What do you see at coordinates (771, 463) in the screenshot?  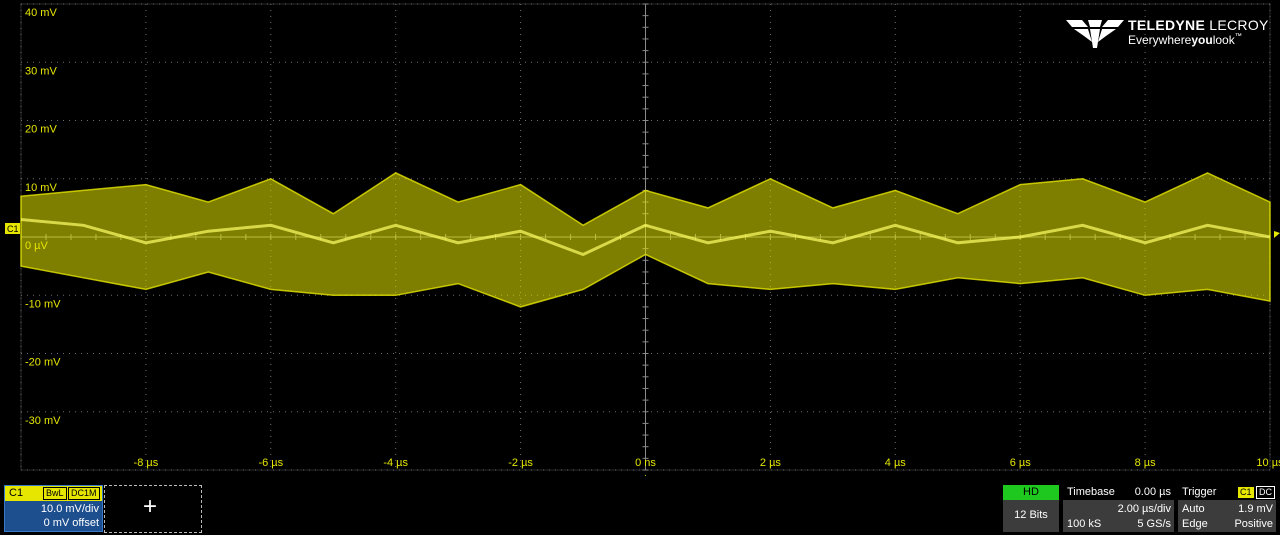 I see `x-tick-label: 2 µs` at bounding box center [771, 463].